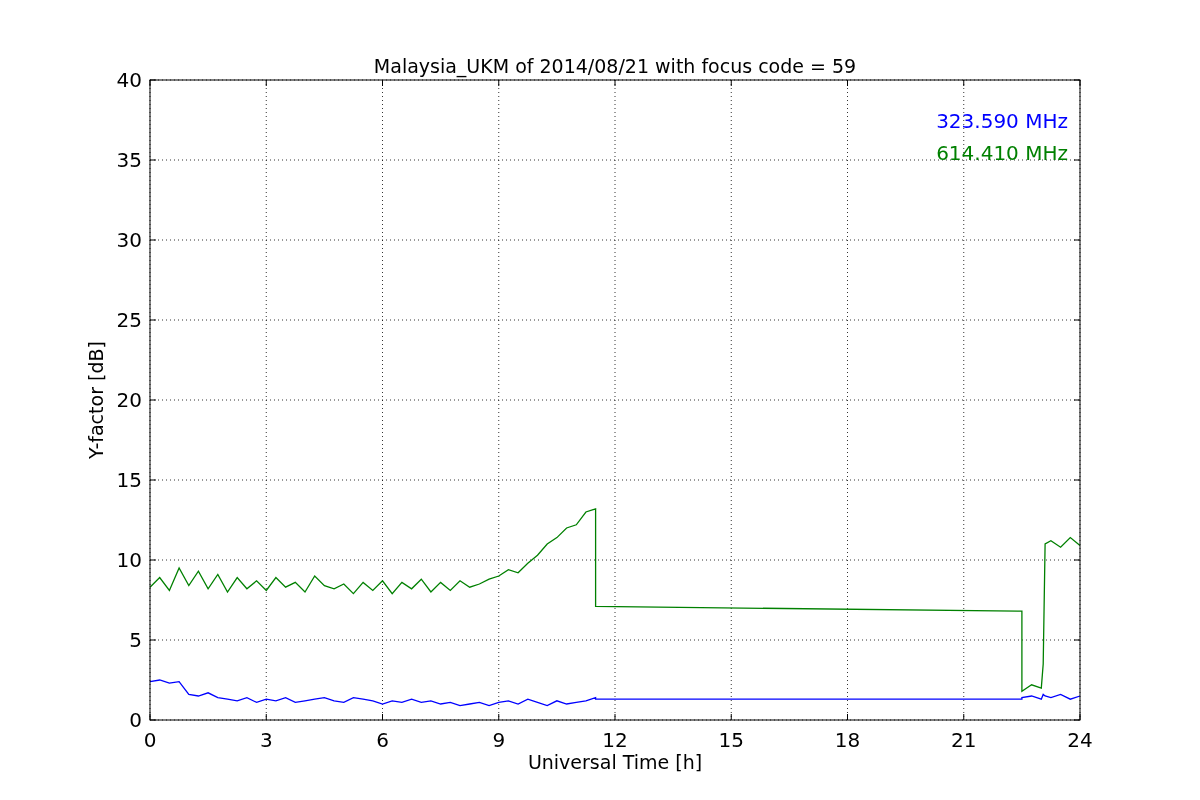 The height and width of the screenshot is (800, 1200). What do you see at coordinates (615, 740) in the screenshot?
I see `x-tick-label: 12` at bounding box center [615, 740].